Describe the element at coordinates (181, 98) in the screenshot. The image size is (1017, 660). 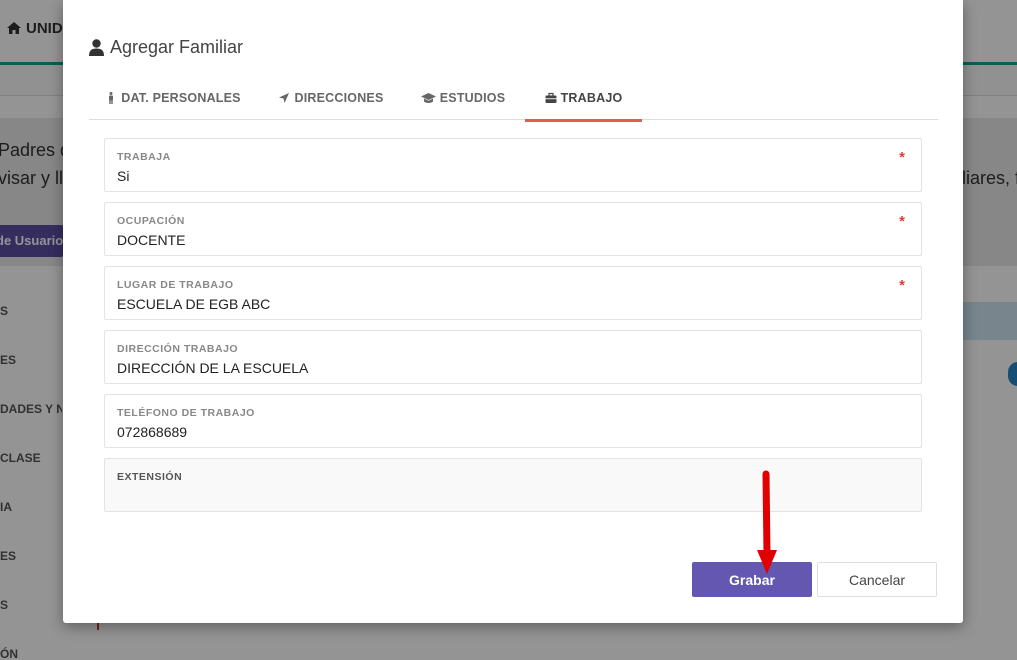
I see `tab-label: DAT. PERSONALES` at that location.